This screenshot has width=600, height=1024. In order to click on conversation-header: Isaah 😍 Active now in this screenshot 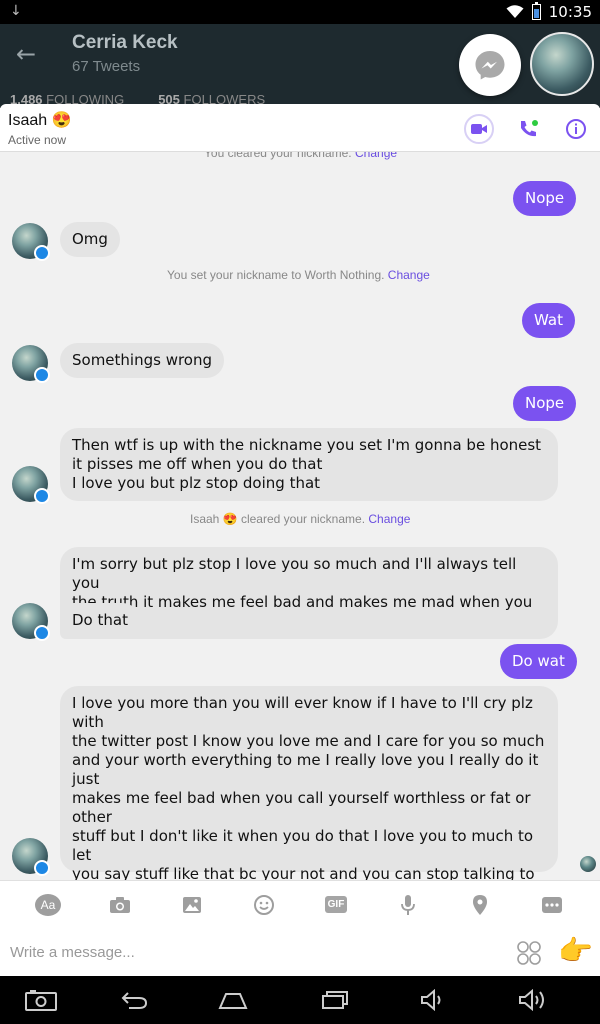, I will do `click(300, 128)`.